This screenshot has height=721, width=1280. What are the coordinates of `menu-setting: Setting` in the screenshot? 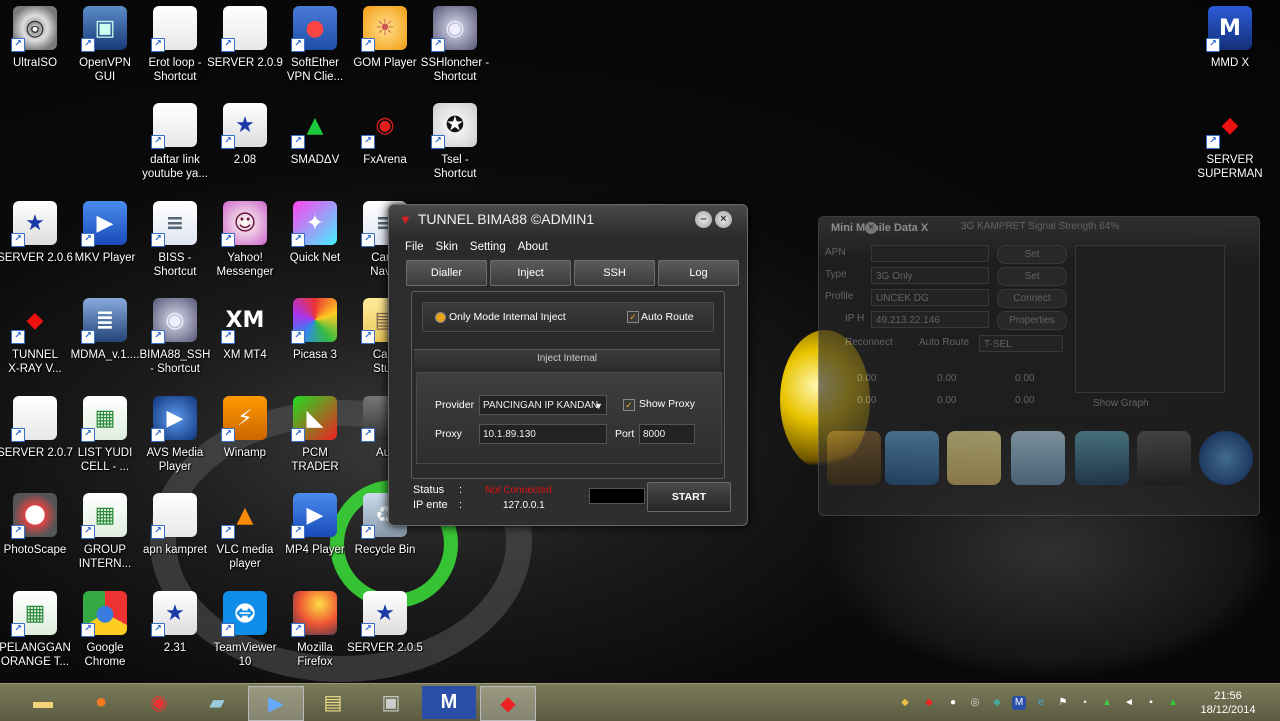 It's located at (488, 247).